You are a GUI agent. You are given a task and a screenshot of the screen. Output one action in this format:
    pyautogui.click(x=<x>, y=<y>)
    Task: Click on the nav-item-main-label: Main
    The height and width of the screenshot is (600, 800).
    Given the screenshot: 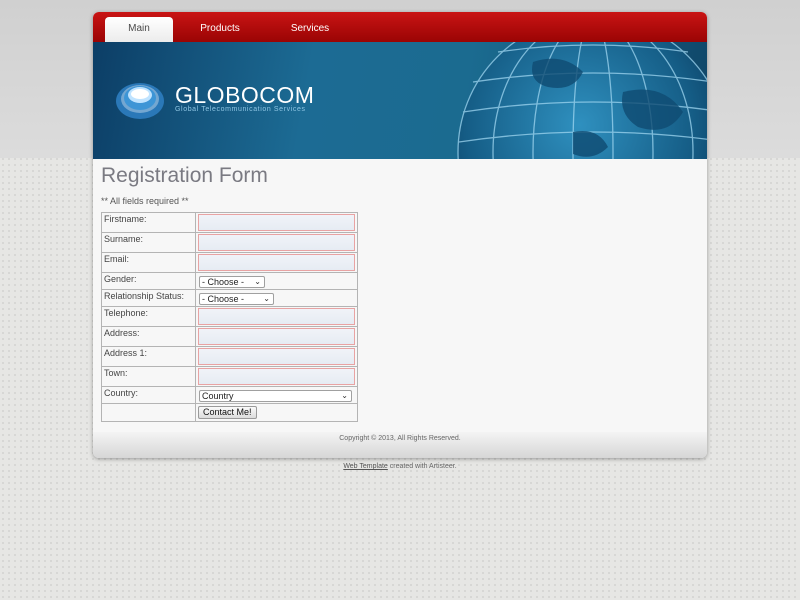 What is the action you would take?
    pyautogui.click(x=139, y=28)
    